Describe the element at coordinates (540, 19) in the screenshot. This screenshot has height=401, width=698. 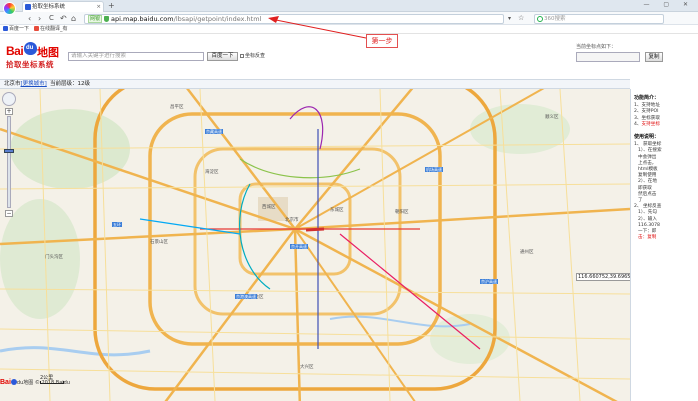
I see `360-search-icon` at that location.